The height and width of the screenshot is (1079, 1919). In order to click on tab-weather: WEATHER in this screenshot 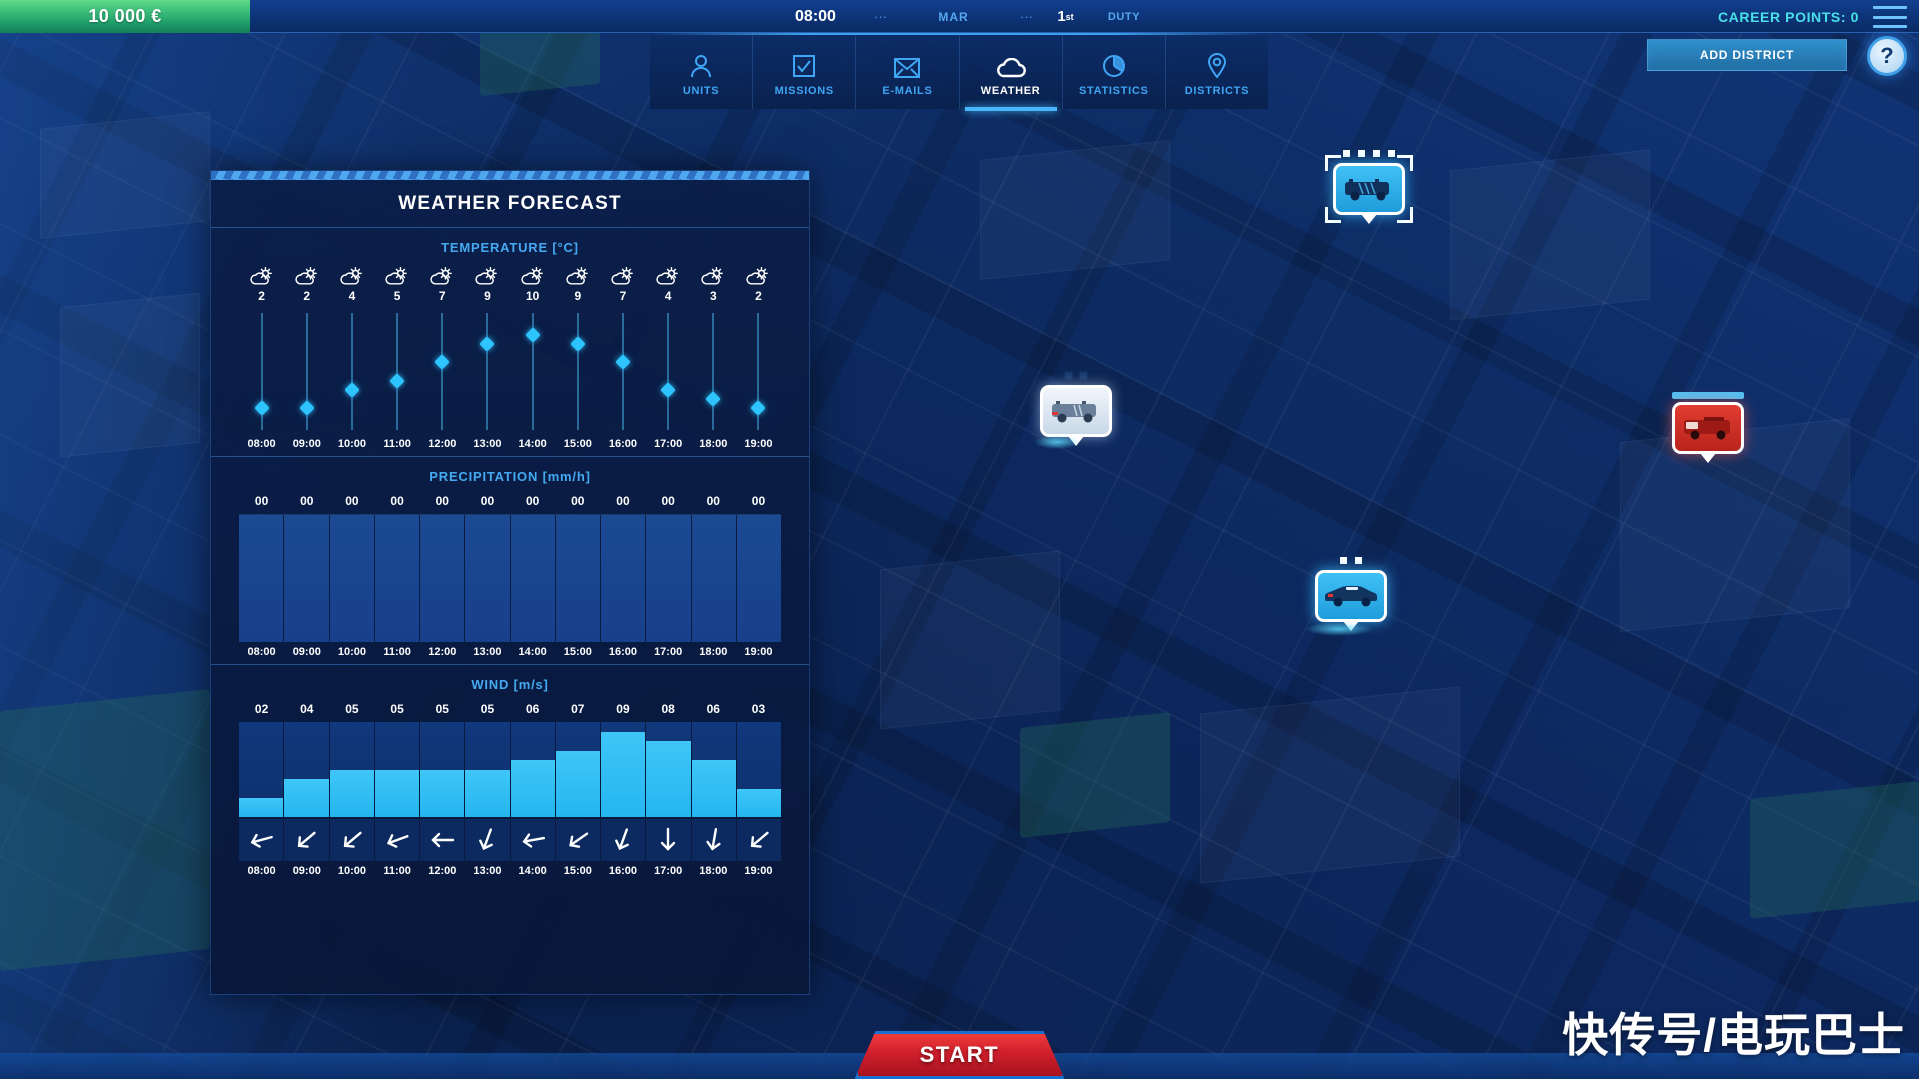, I will do `click(1011, 72)`.